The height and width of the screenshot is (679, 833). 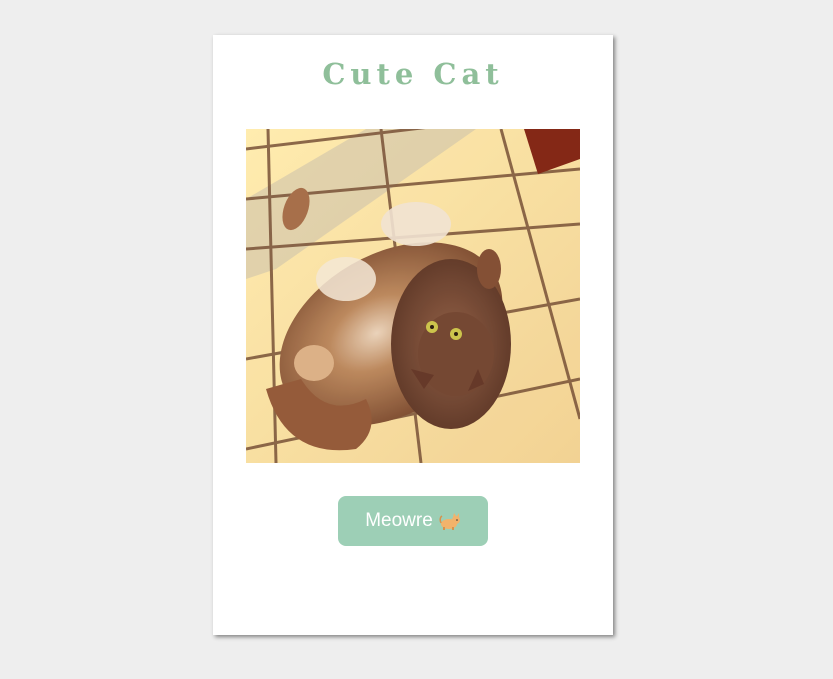 What do you see at coordinates (399, 520) in the screenshot?
I see `meowre-button-label: Meowre` at bounding box center [399, 520].